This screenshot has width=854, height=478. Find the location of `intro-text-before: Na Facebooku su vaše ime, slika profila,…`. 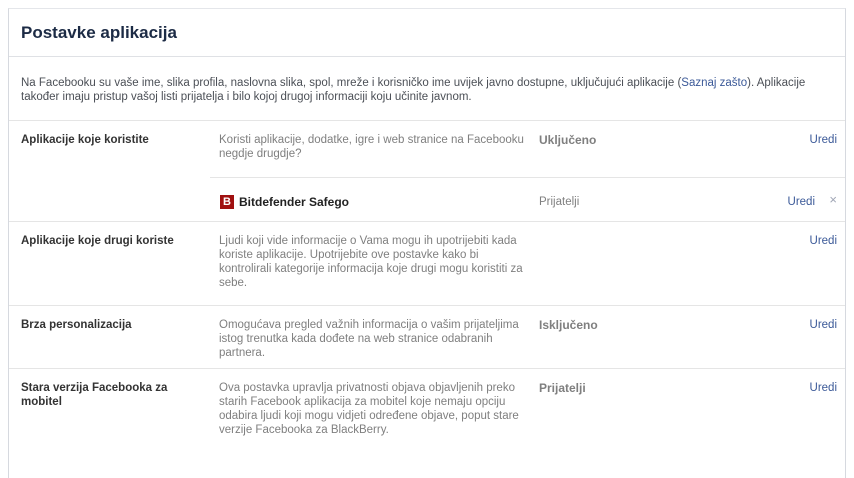

intro-text-before: Na Facebooku su vaše ime, slika profila,… is located at coordinates (351, 83).